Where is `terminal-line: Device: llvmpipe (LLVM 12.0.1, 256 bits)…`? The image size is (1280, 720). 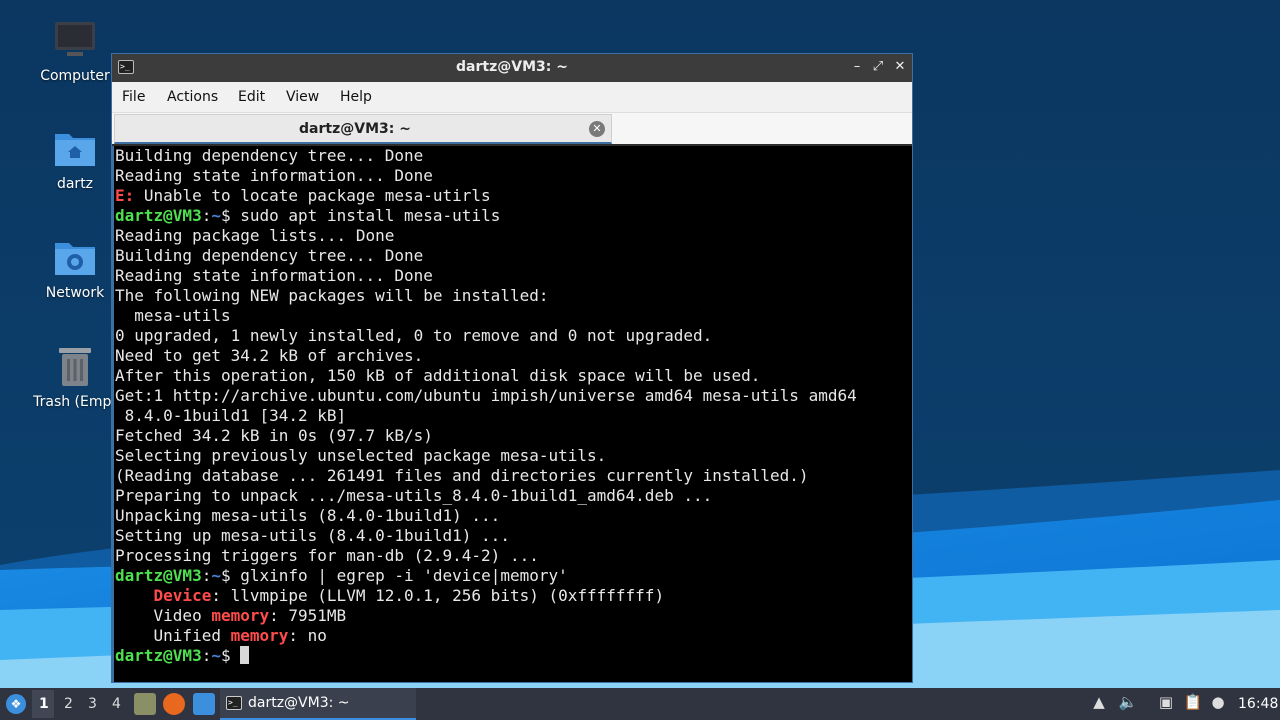
terminal-line: Device: llvmpipe (LLVM 12.0.1, 256 bits)… is located at coordinates (409, 595).